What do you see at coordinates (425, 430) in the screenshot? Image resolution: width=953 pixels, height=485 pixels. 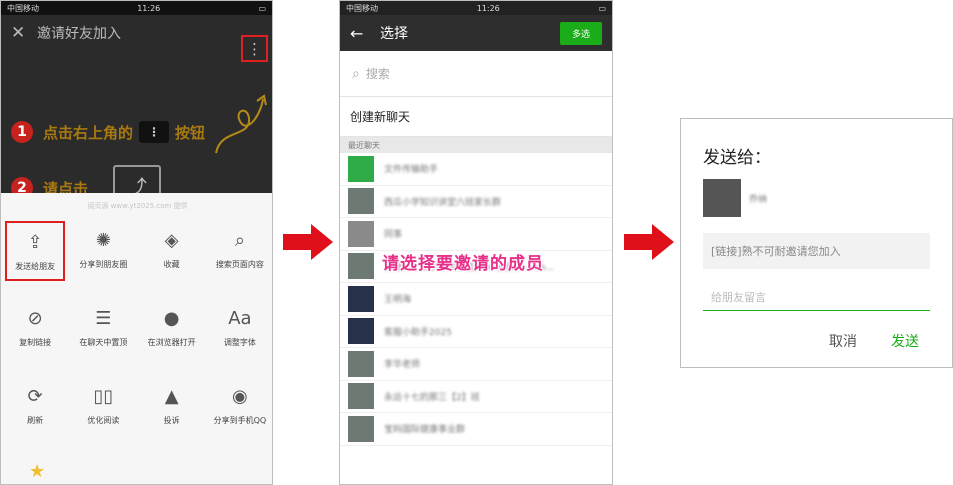 I see `contact-name: 宝妈国际健康事业群` at bounding box center [425, 430].